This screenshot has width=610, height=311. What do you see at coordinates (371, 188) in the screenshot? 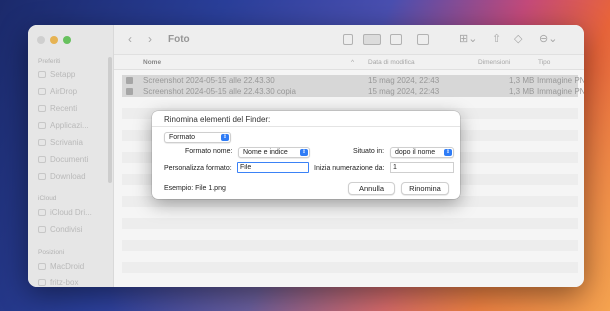
I see `cancel-button: Annulla` at bounding box center [371, 188].